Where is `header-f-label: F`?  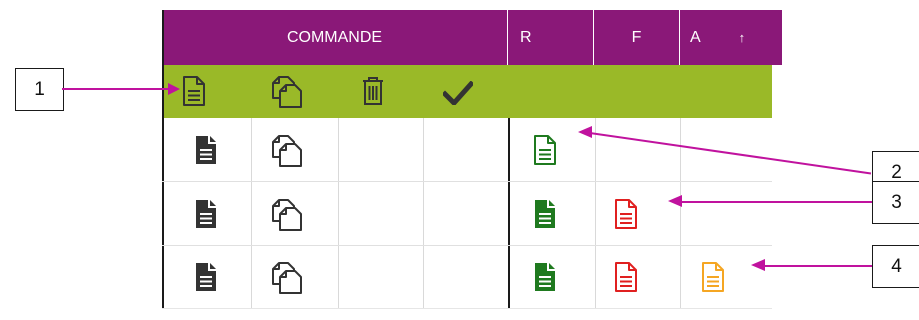
header-f-label: F is located at coordinates (636, 37).